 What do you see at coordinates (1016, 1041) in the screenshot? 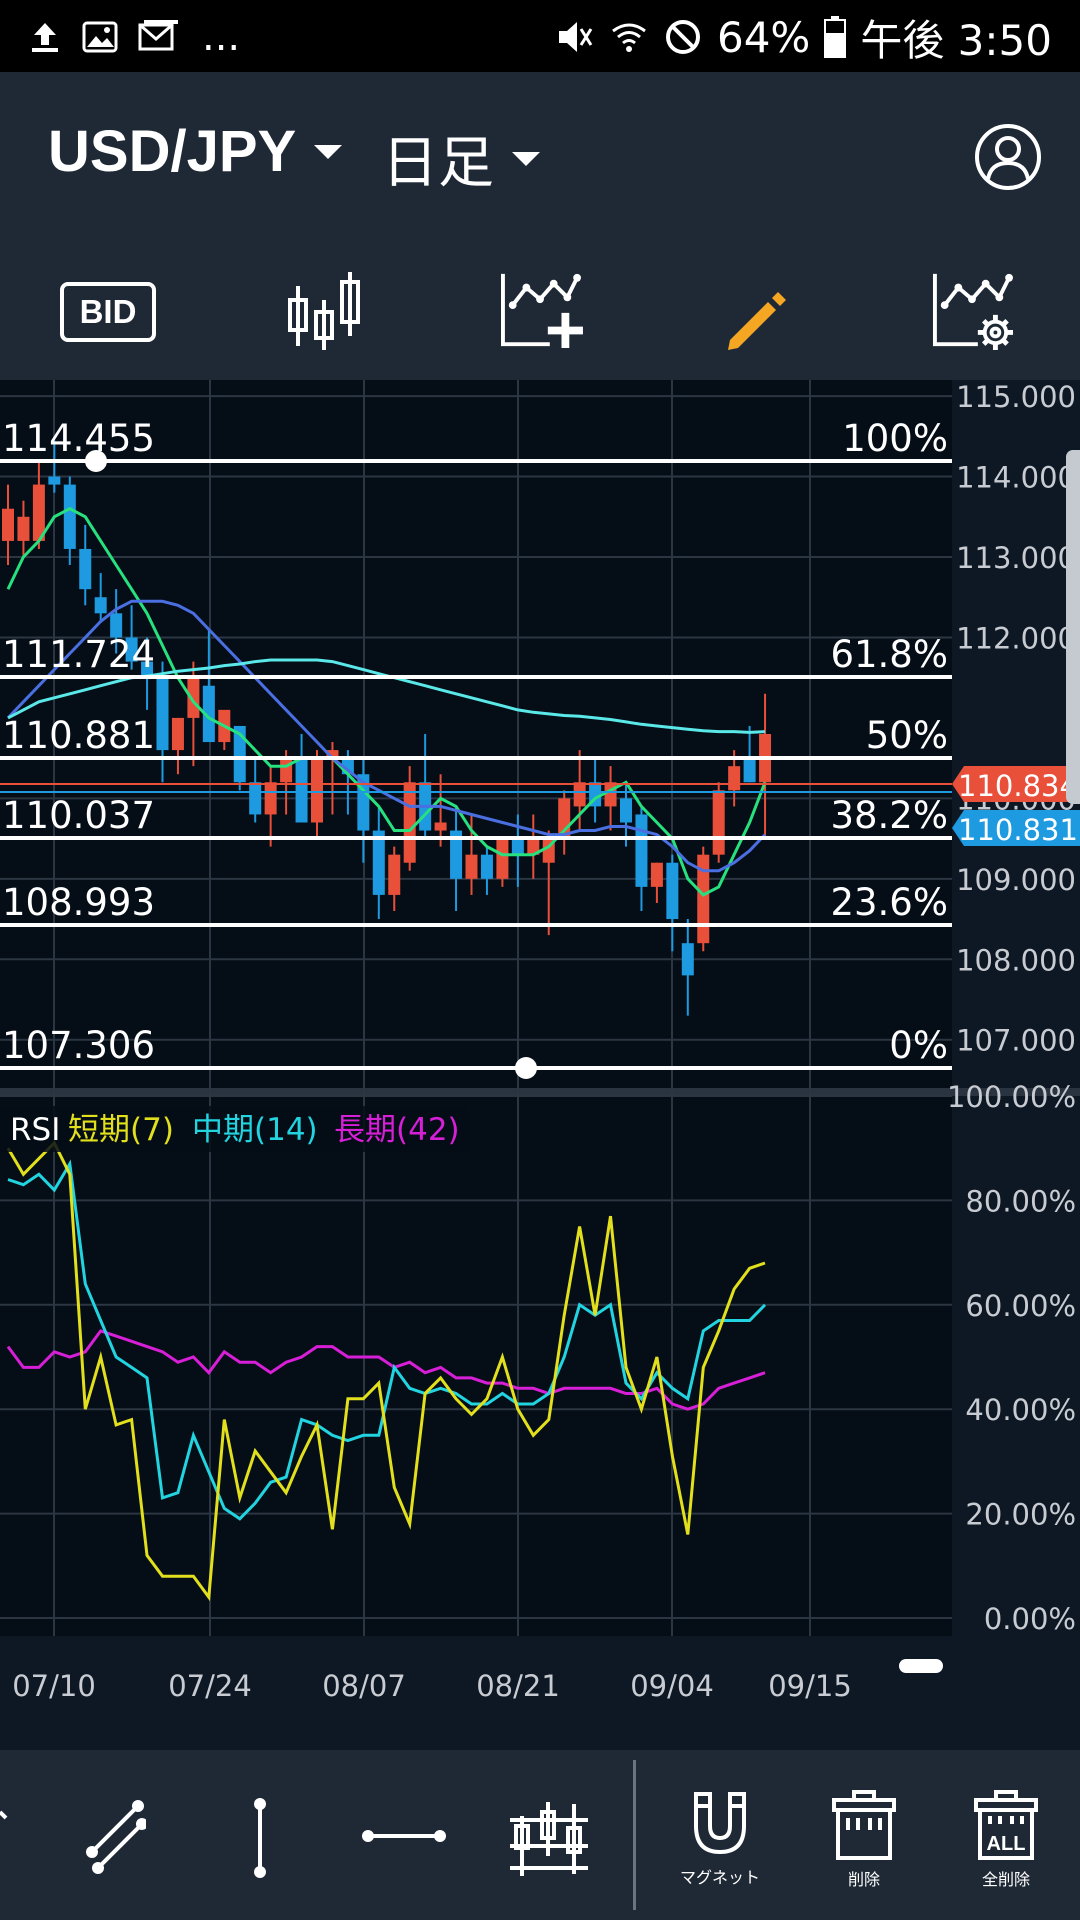
I see `y-tick-label: 107.000` at bounding box center [1016, 1041].